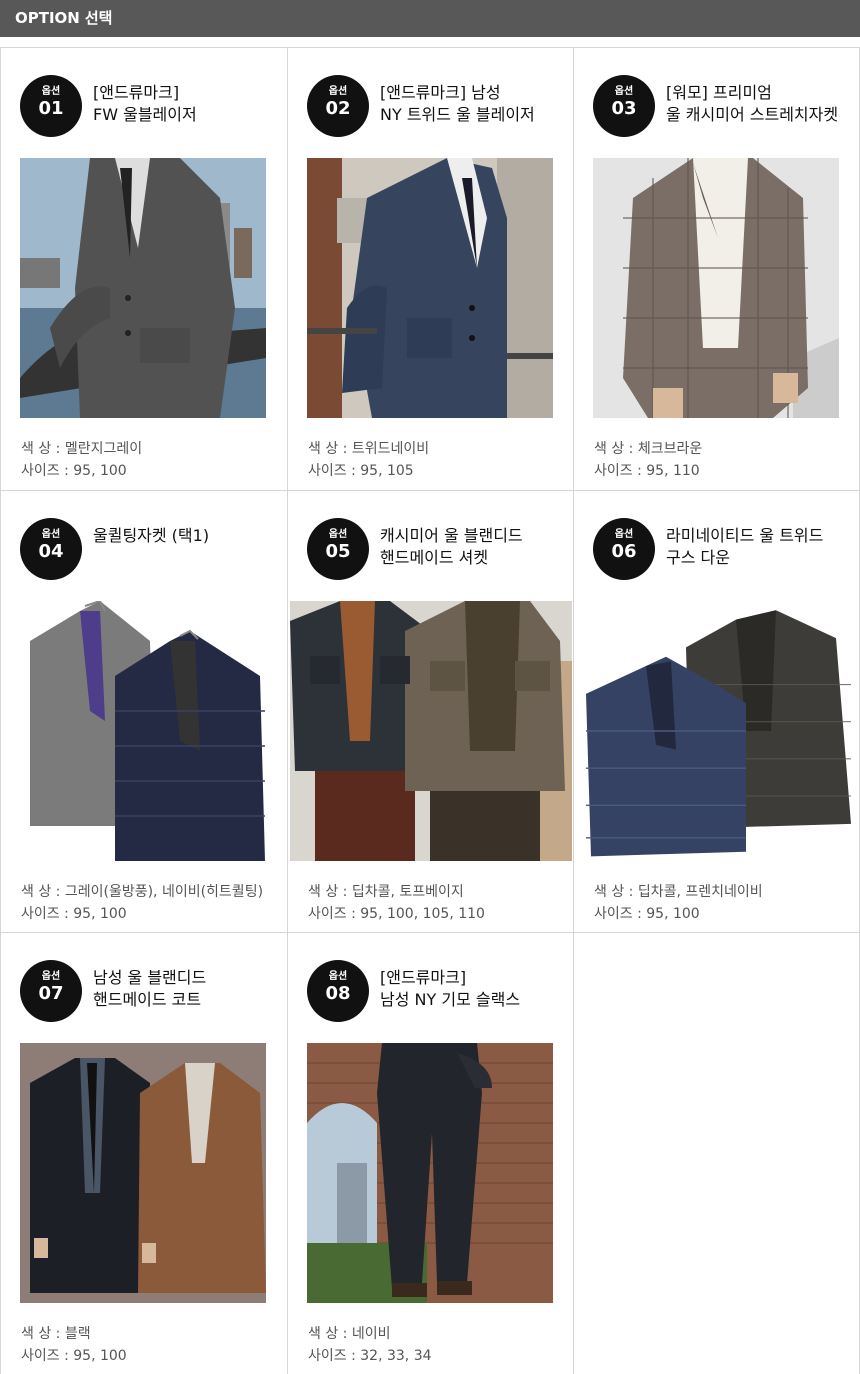  What do you see at coordinates (98, 18) in the screenshot?
I see `header-title-ko: 선택` at bounding box center [98, 18].